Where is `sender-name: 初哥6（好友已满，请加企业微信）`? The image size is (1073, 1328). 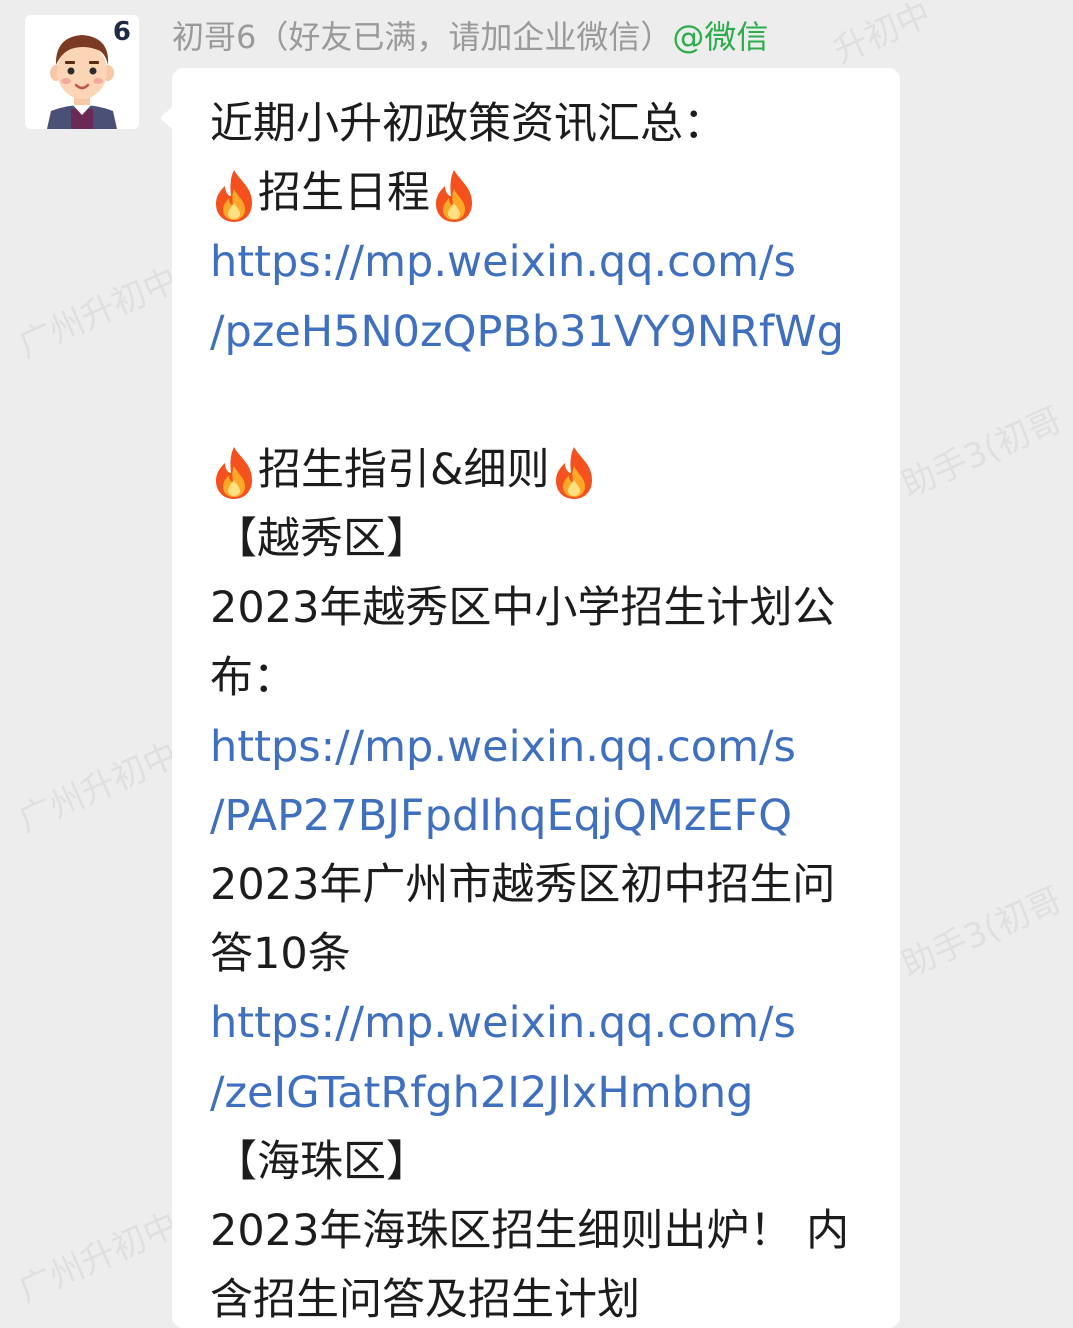
sender-name: 初哥6（好友已满，请加企业微信） is located at coordinates (422, 37).